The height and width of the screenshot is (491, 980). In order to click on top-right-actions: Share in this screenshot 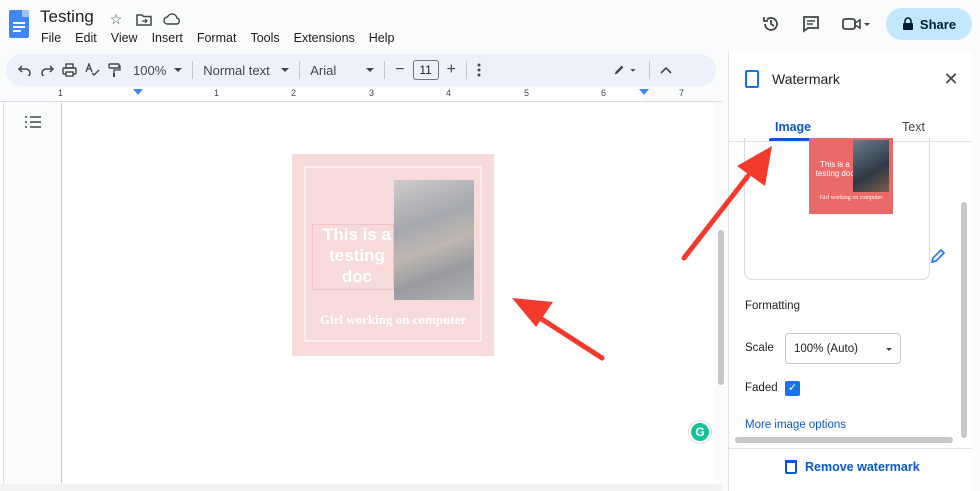, I will do `click(864, 24)`.